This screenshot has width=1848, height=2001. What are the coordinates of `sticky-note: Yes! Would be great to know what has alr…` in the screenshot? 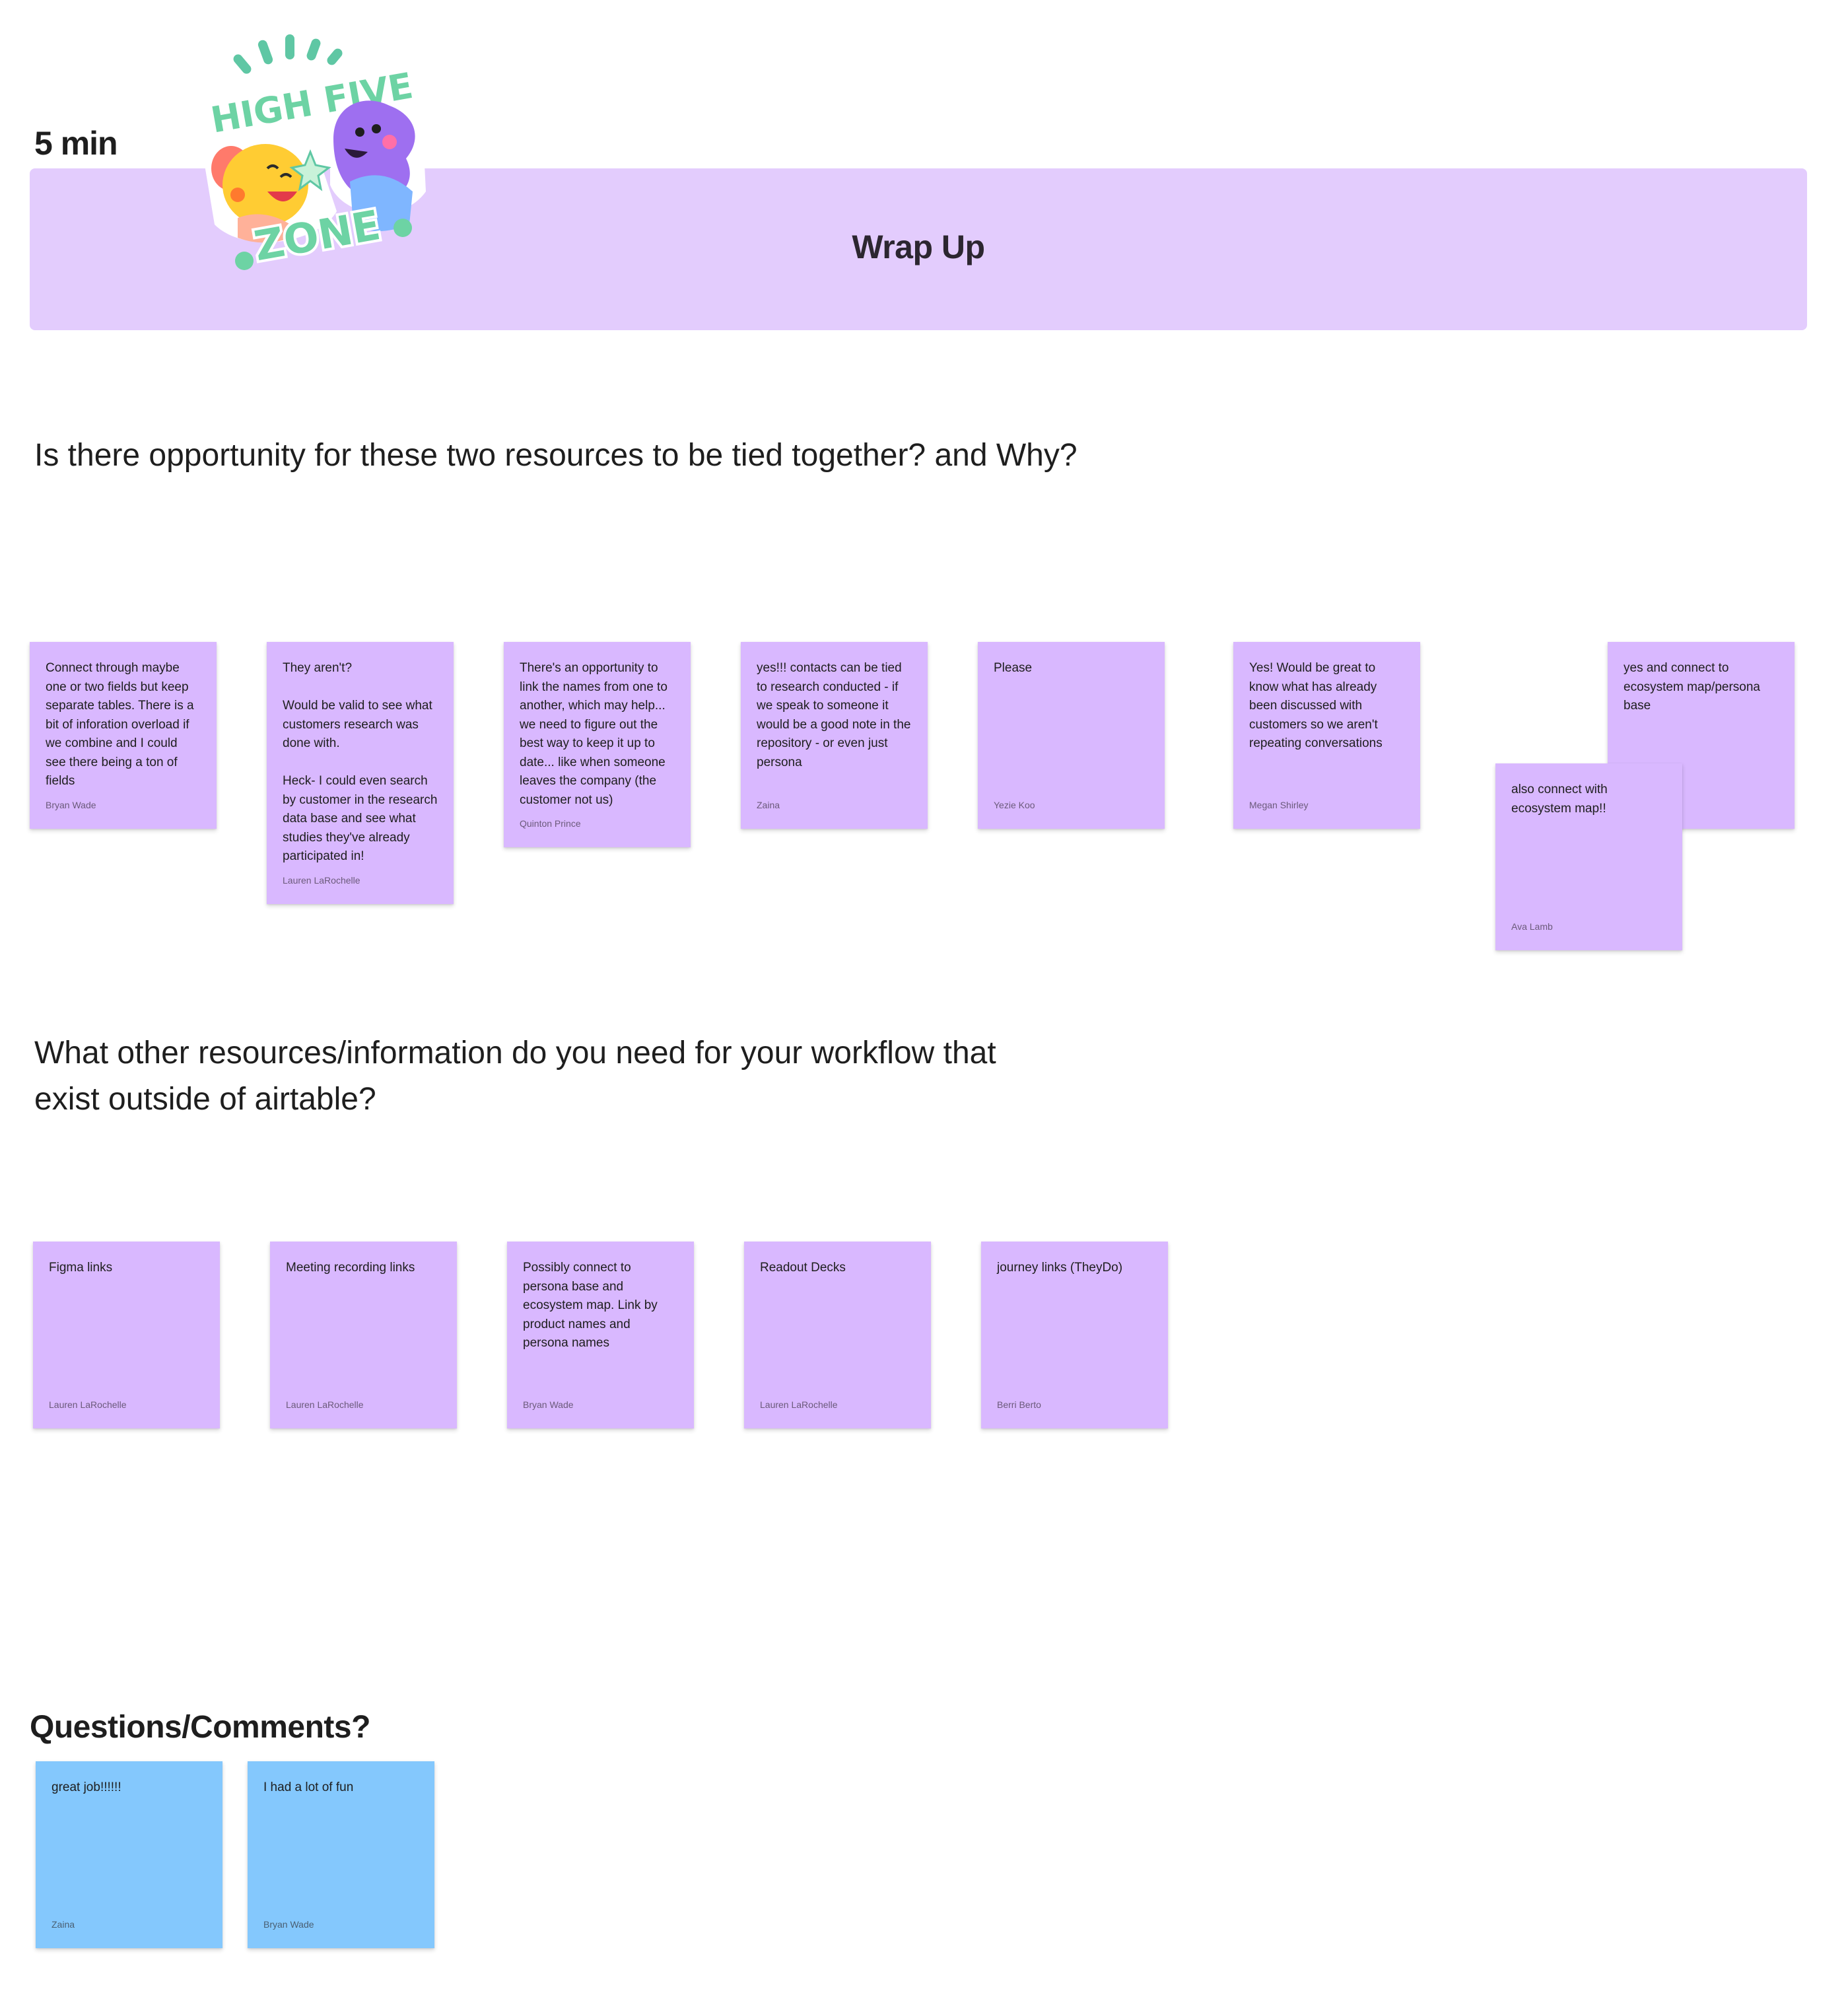 It's located at (1326, 735).